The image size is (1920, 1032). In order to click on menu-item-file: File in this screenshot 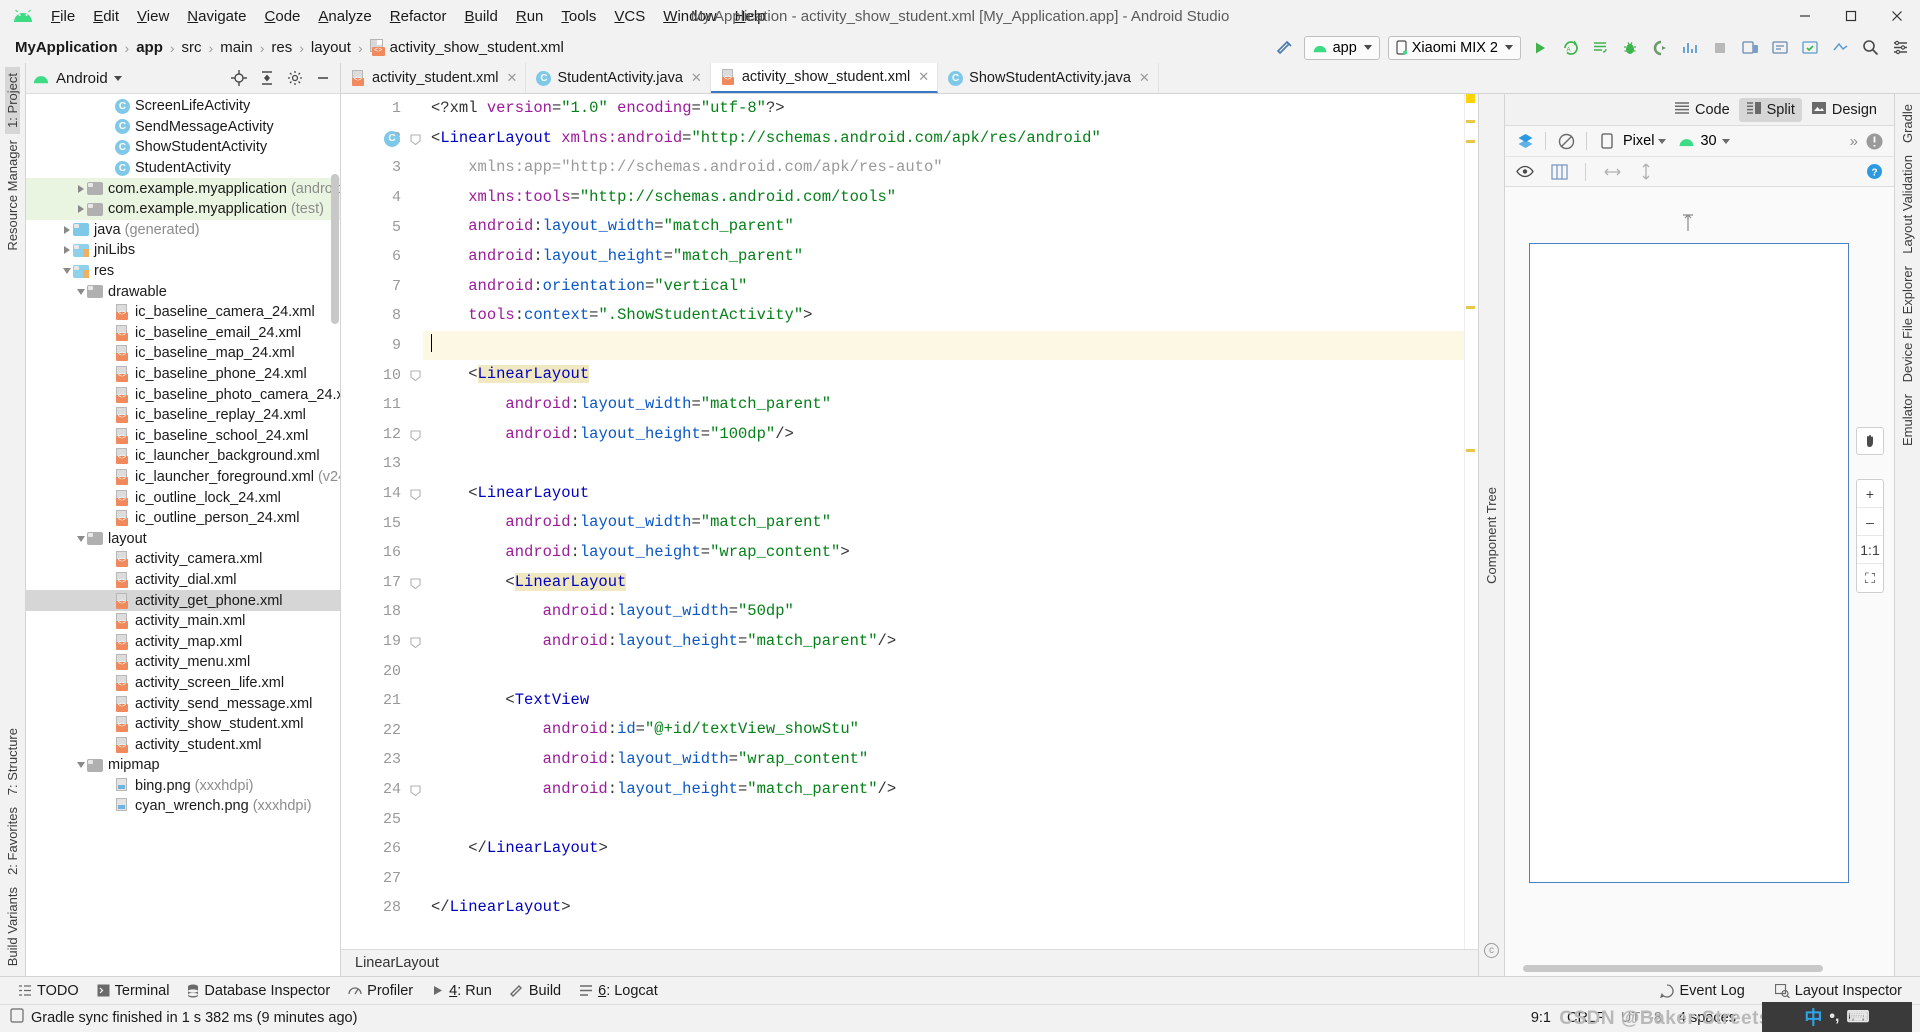, I will do `click(63, 16)`.